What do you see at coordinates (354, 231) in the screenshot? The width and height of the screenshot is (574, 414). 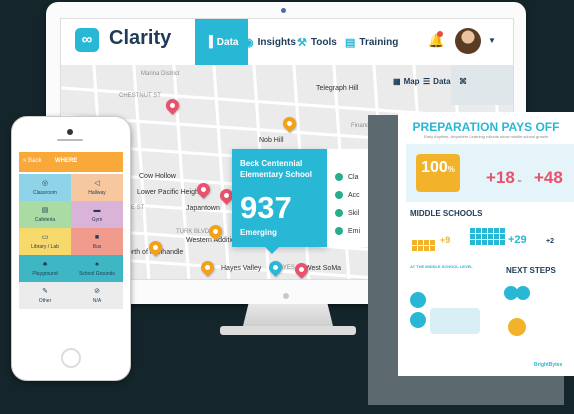 I see `legend-label: Emi` at bounding box center [354, 231].